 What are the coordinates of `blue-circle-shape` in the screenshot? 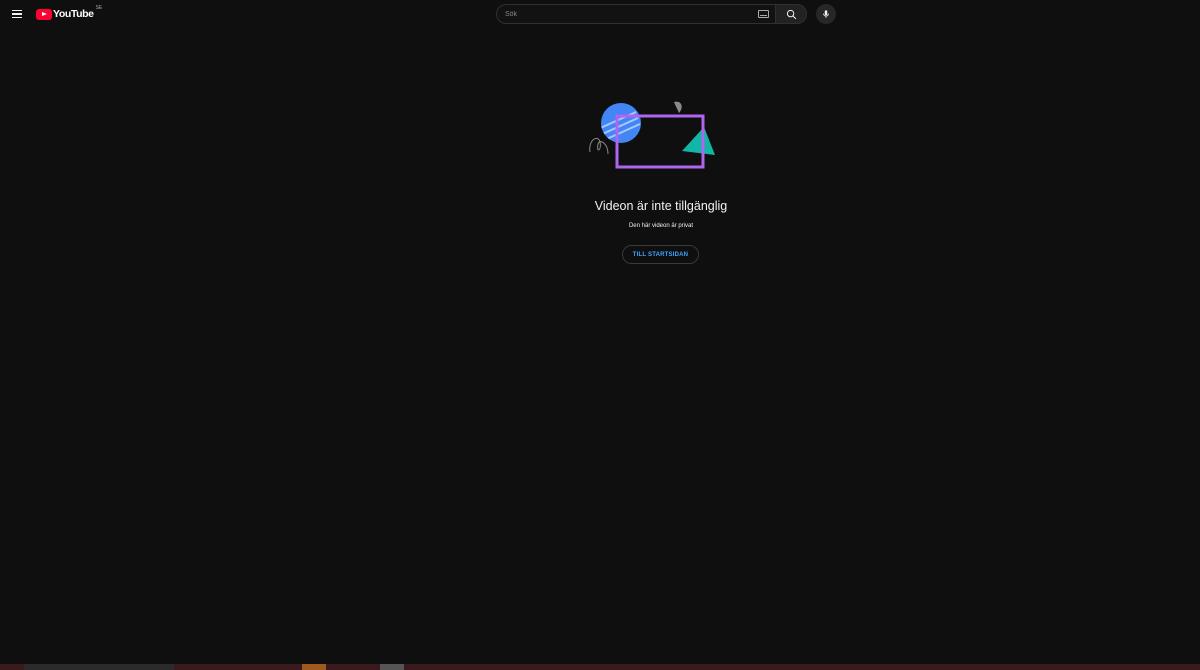 It's located at (621, 123).